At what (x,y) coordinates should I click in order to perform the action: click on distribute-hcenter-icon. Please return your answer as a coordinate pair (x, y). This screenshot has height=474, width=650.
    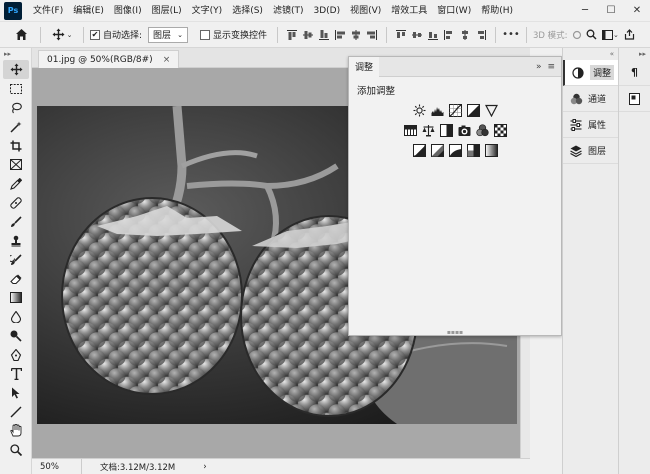
    Looking at the image, I should click on (465, 35).